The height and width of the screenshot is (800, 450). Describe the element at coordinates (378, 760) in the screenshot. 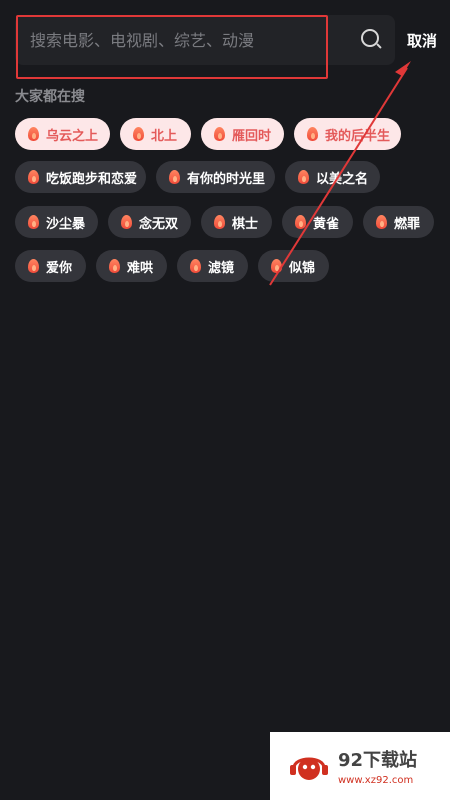

I see `watermark-title: 92下载站` at that location.